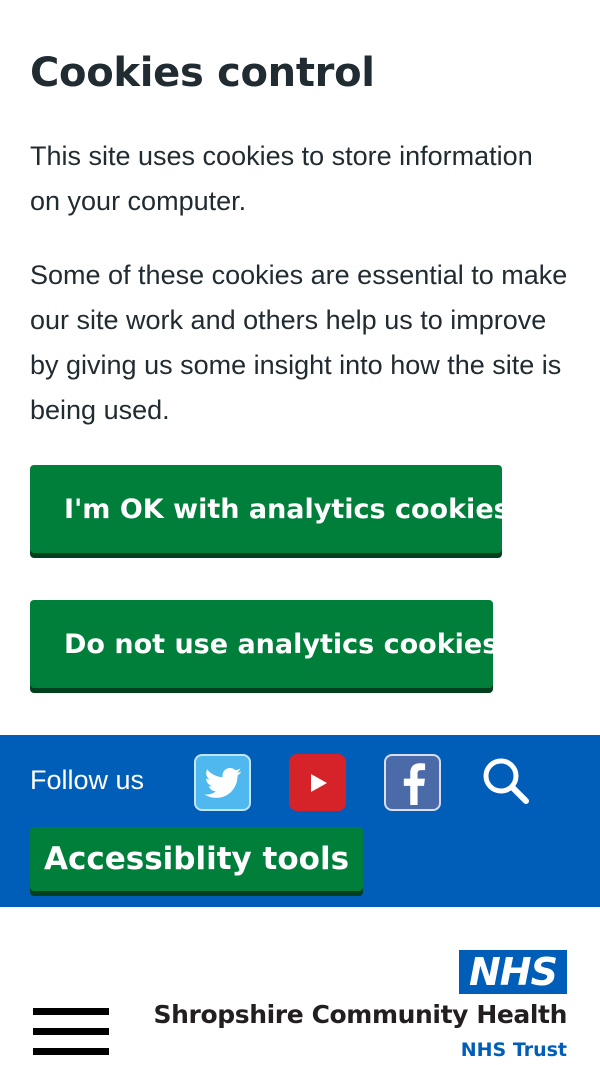 The image size is (600, 1065). I want to click on nhs-logo: NHS, so click(513, 972).